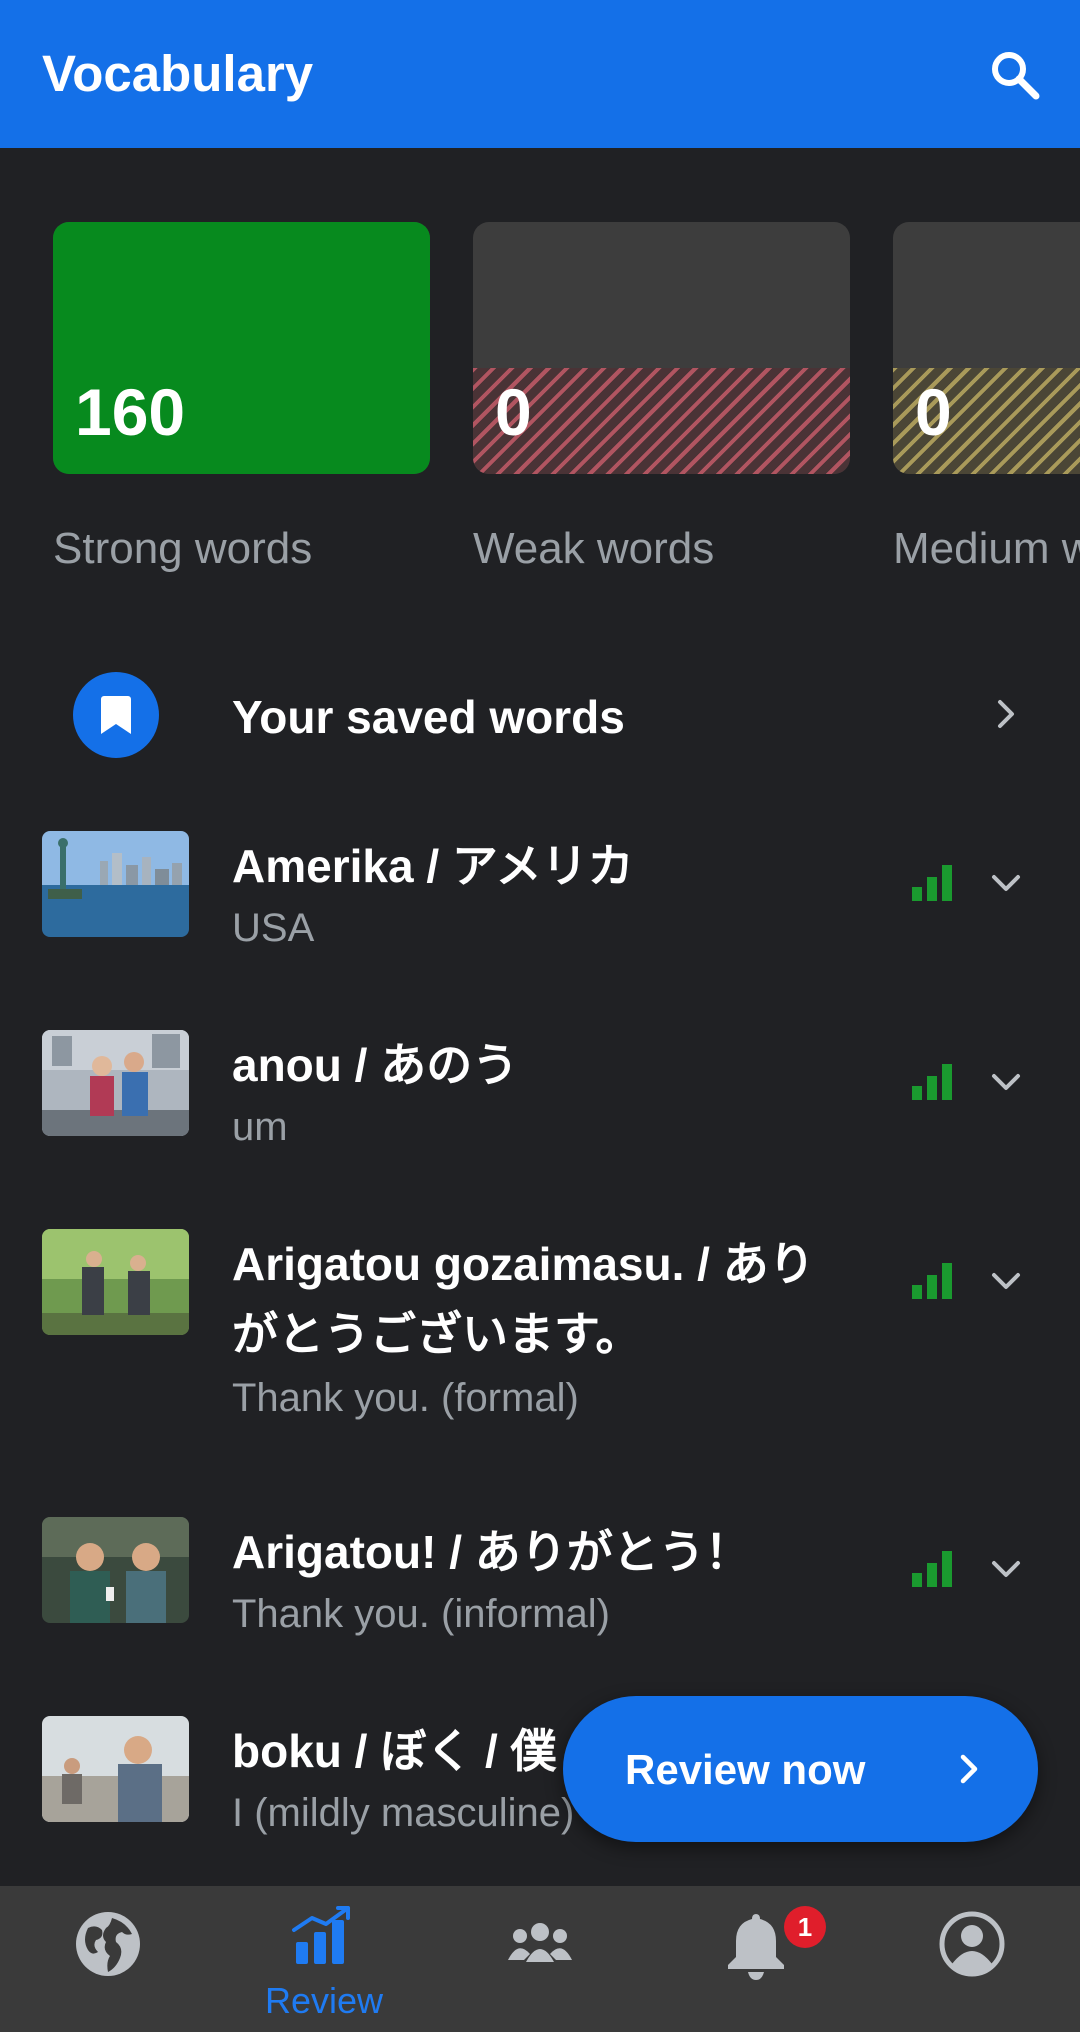 The image size is (1080, 2032). I want to click on medium-words-label: Medium words, so click(986, 548).